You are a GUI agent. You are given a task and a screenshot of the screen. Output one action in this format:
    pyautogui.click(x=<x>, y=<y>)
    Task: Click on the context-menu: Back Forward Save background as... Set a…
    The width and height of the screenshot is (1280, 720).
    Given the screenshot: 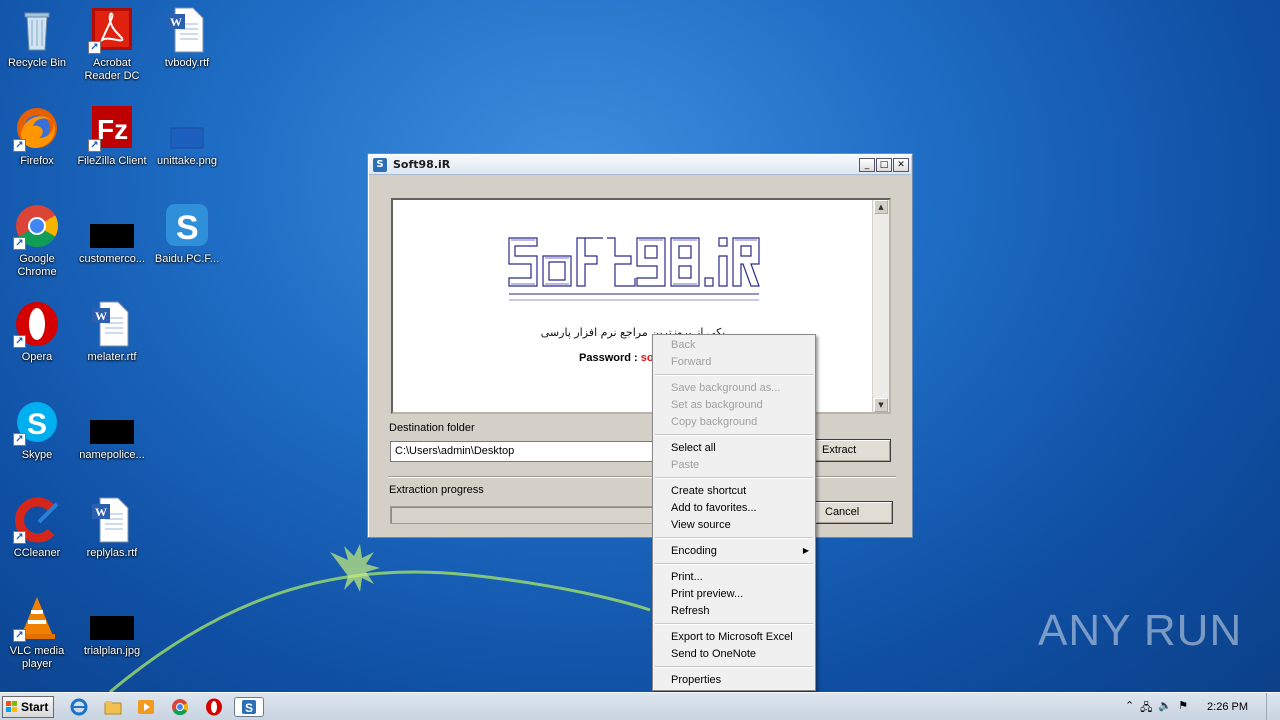 What is the action you would take?
    pyautogui.click(x=734, y=512)
    